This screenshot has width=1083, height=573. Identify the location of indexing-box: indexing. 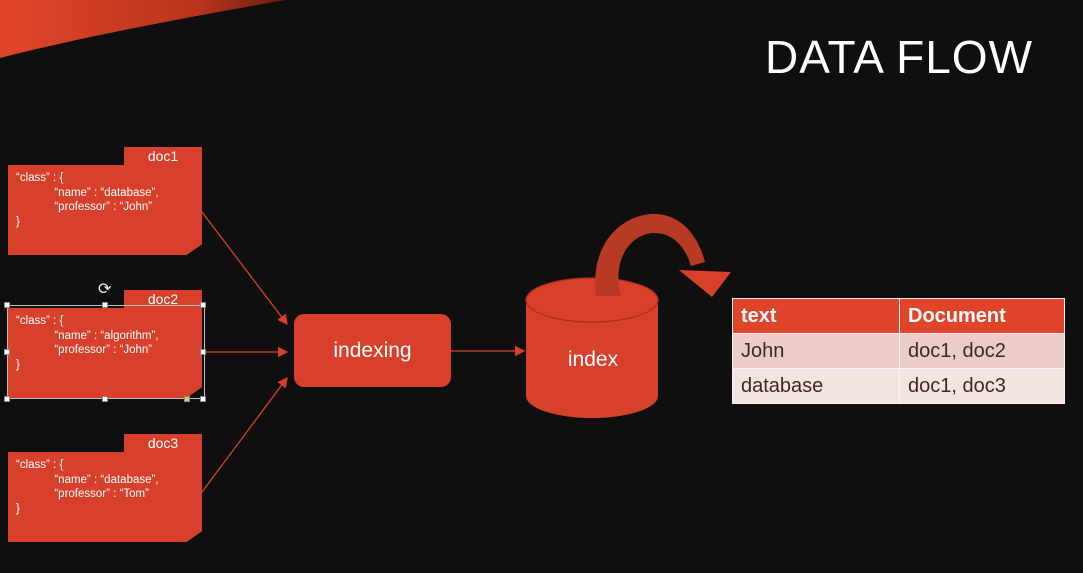
(372, 350).